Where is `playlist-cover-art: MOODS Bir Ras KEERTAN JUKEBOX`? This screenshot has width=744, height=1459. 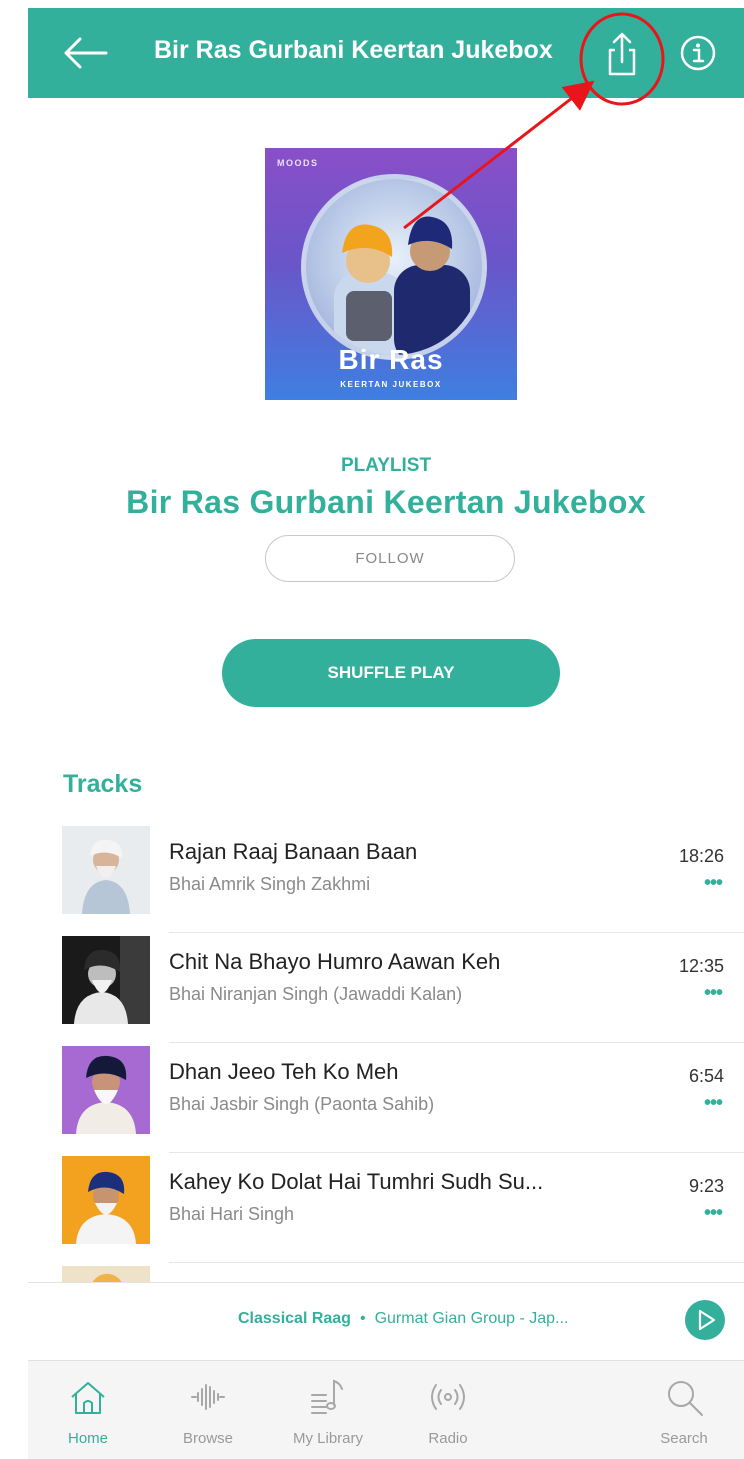 playlist-cover-art: MOODS Bir Ras KEERTAN JUKEBOX is located at coordinates (391, 274).